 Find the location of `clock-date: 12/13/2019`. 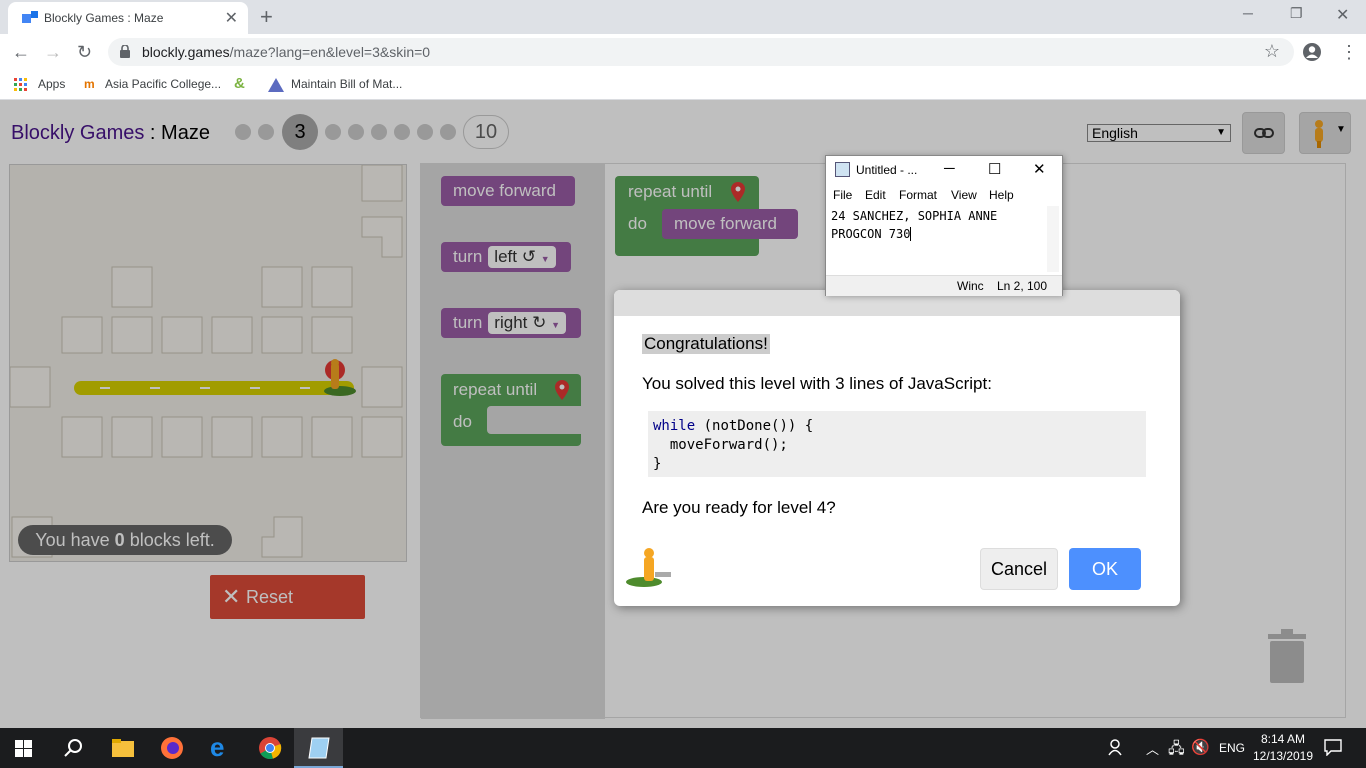

clock-date: 12/13/2019 is located at coordinates (1283, 756).